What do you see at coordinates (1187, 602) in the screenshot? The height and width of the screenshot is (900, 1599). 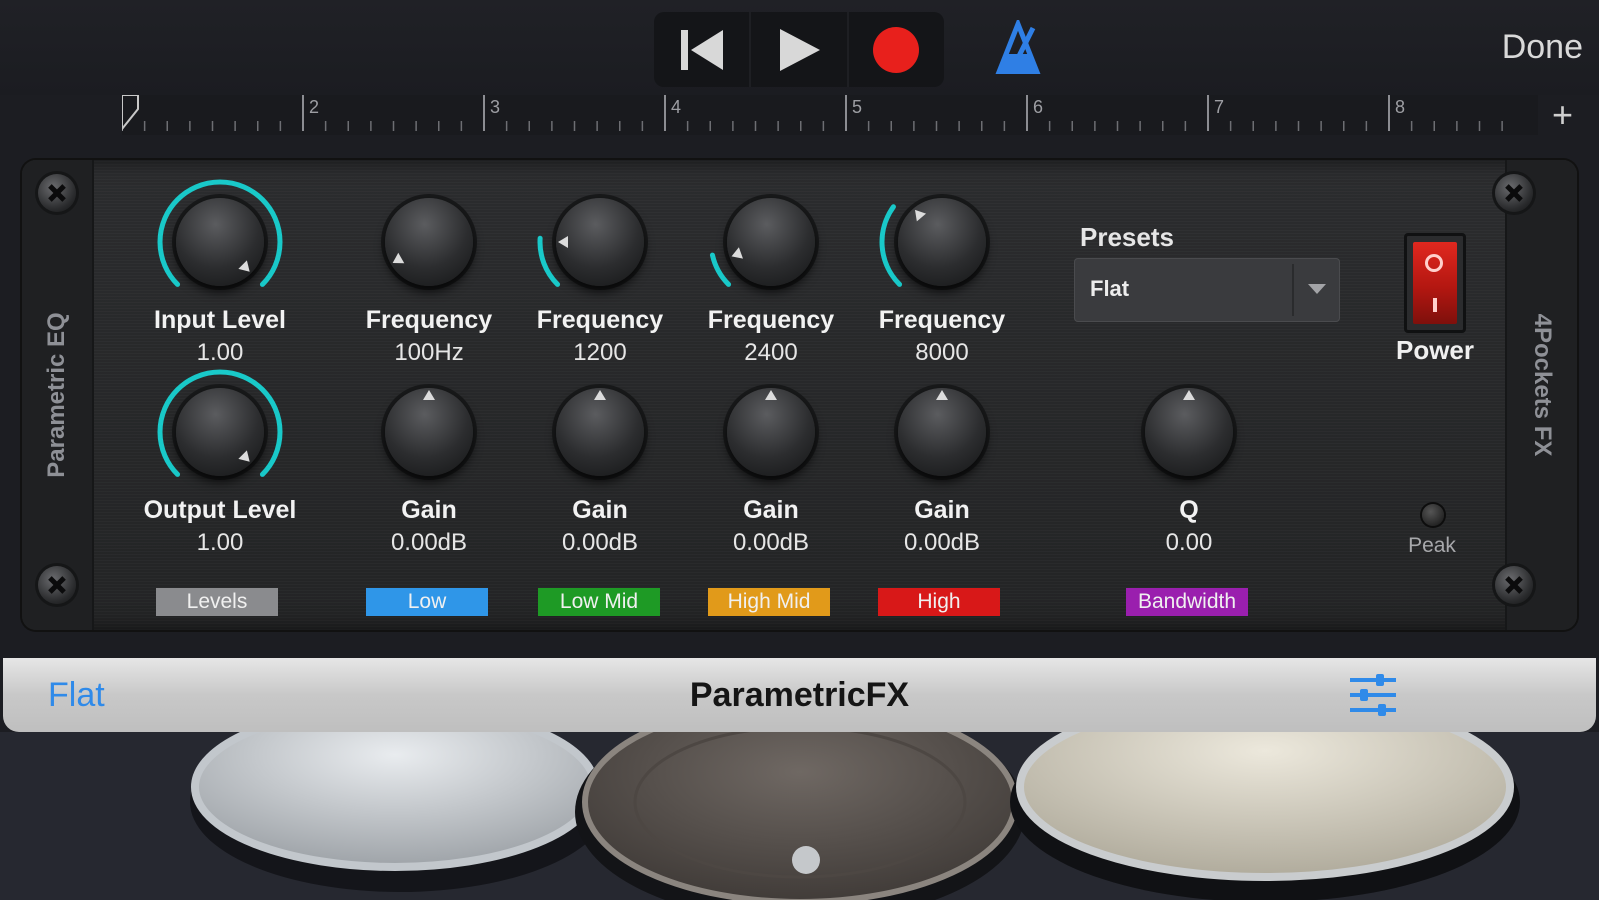 I see `band-label-bandwidth: Bandwidth` at bounding box center [1187, 602].